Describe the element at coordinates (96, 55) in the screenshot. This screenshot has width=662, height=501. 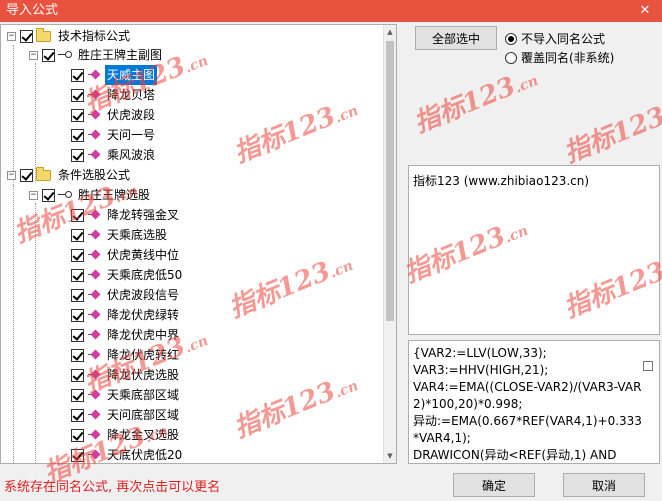
I see `tree-subgroup-main-chart: − 胜庄王牌主副图` at that location.